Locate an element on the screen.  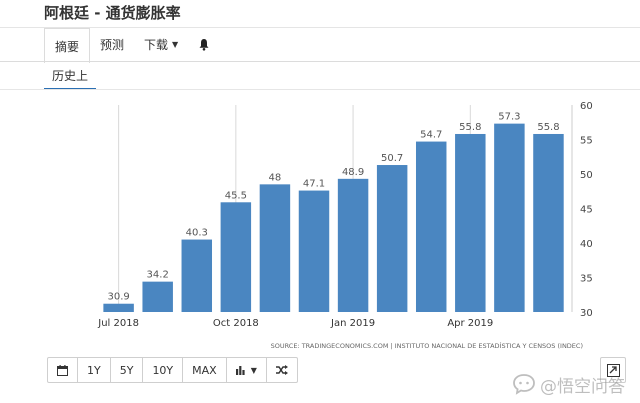
caret-down-icon: ▼ is located at coordinates (253, 370).